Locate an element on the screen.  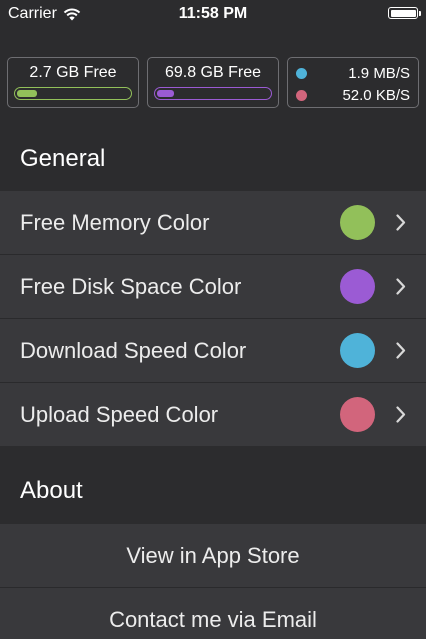
cell-label: Free Disk Space Color is located at coordinates (131, 286).